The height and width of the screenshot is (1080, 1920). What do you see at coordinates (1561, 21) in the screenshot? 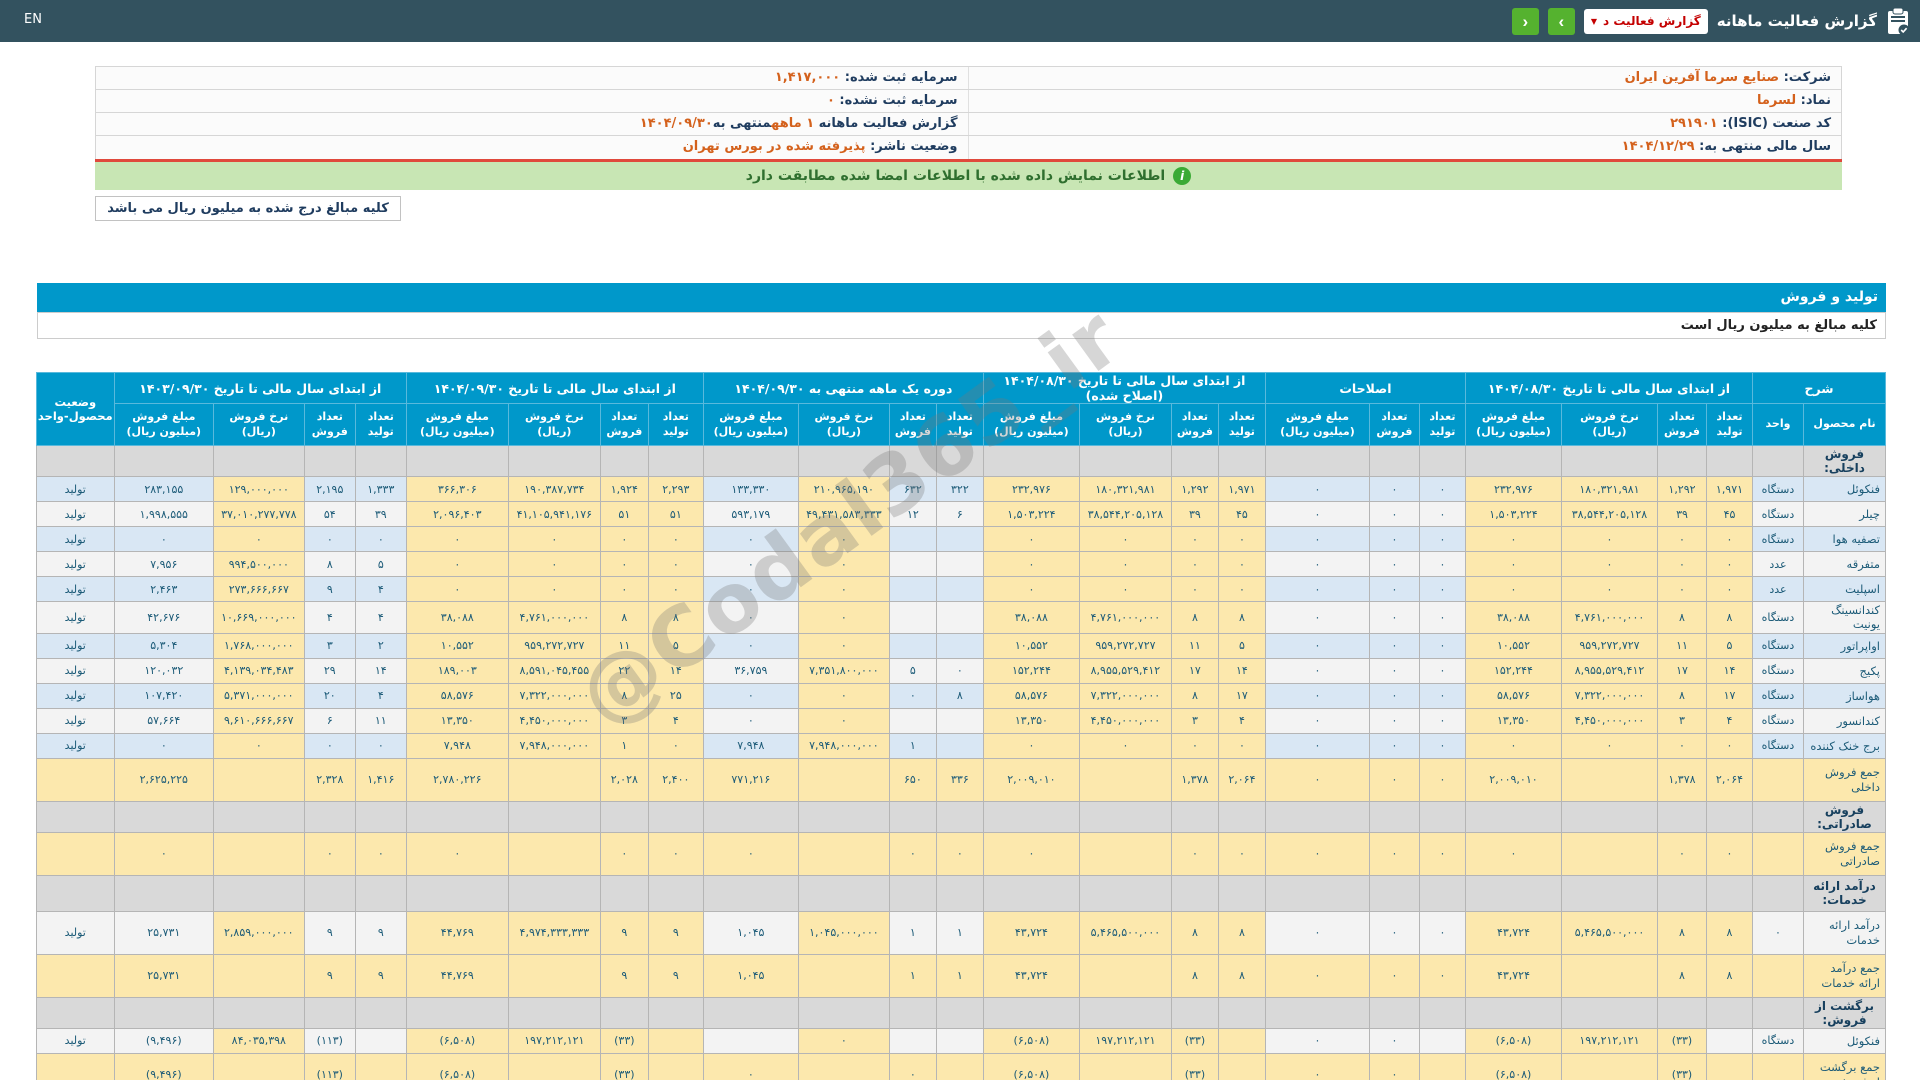
I see `next-report-button: ›` at bounding box center [1561, 21].